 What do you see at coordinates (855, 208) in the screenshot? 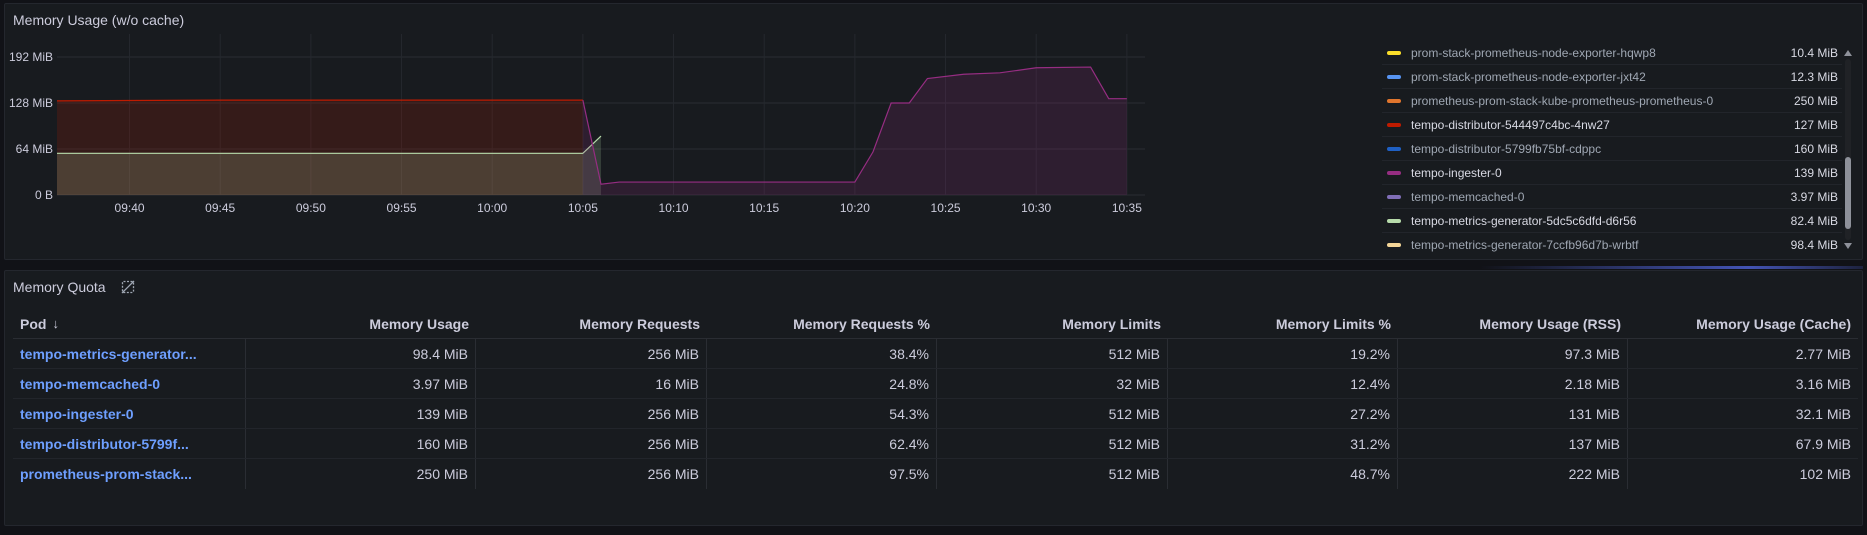
I see `x-tick-label: 10:20` at bounding box center [855, 208].